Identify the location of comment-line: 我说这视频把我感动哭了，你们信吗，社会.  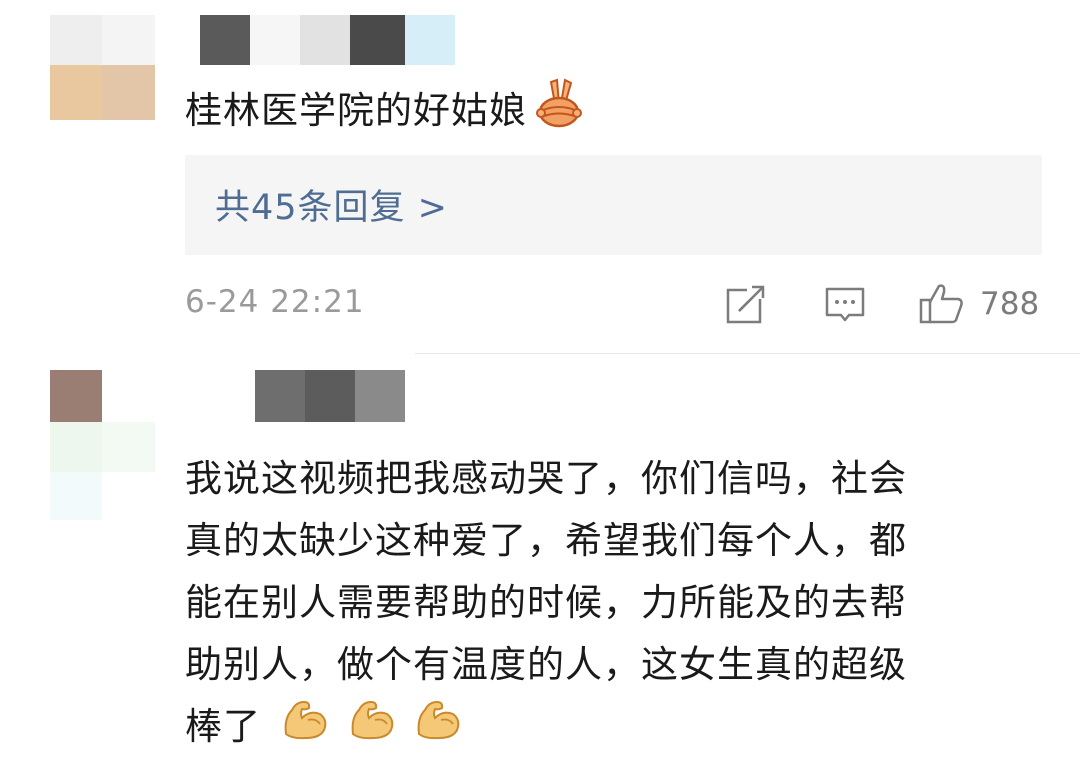
(546, 478).